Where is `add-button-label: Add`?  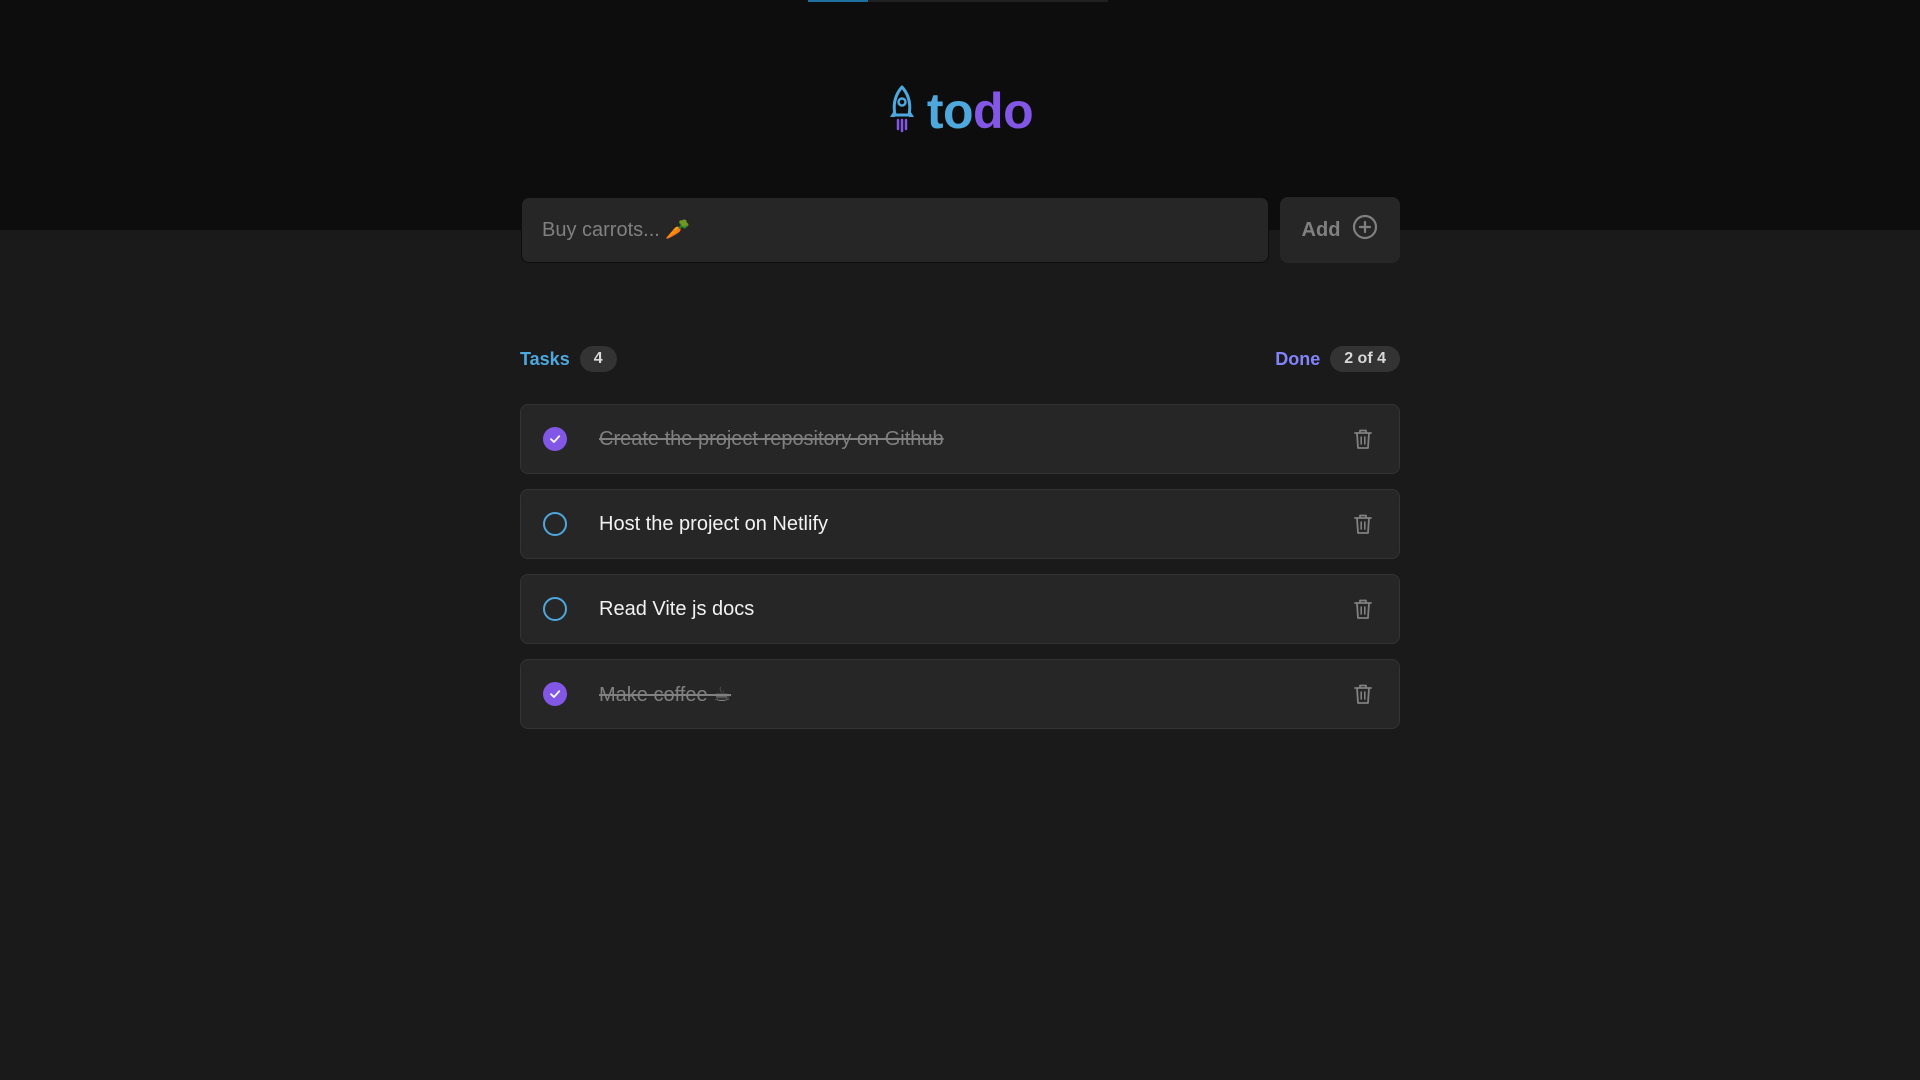
add-button-label: Add is located at coordinates (1321, 229).